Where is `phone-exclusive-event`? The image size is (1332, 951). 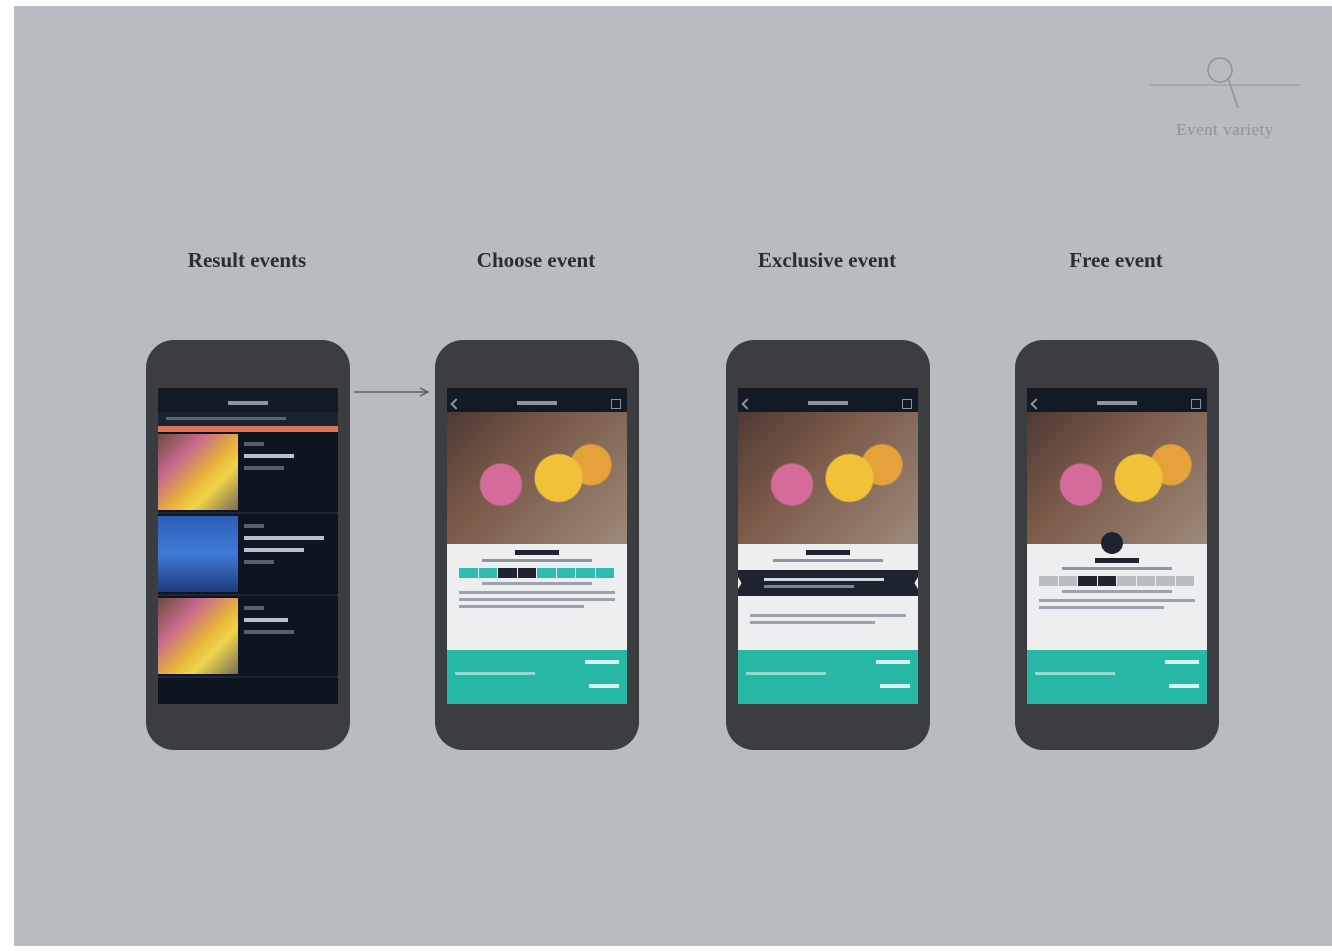 phone-exclusive-event is located at coordinates (828, 545).